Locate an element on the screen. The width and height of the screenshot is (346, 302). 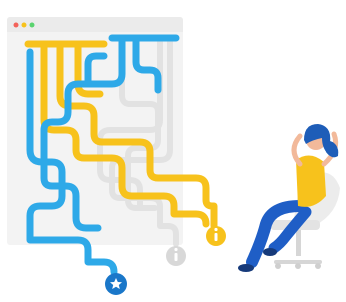
window-dot-yellow-icon is located at coordinates (24, 25).